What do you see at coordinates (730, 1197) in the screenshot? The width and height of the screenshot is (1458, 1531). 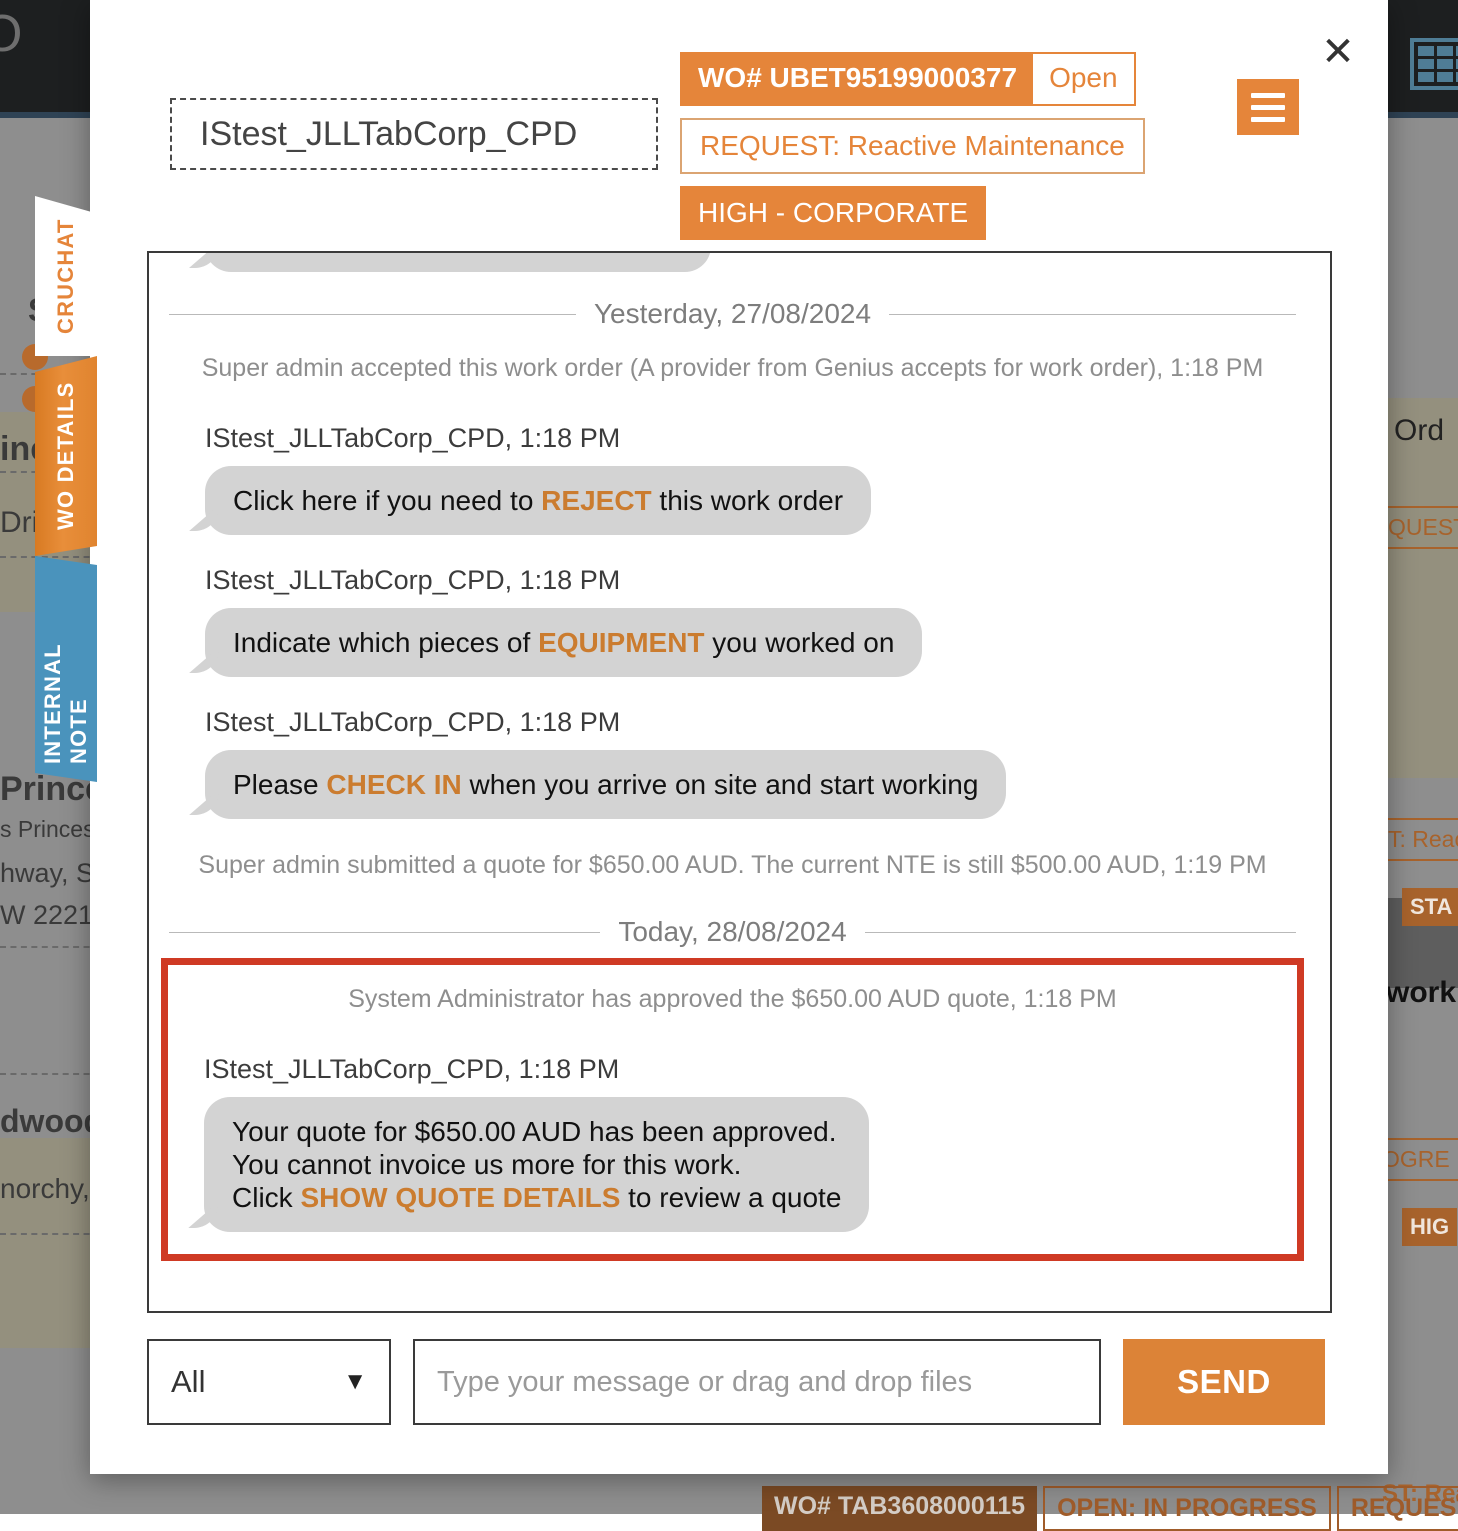 I see `chat-bubble-quote-line3-after: to review a quote` at bounding box center [730, 1197].